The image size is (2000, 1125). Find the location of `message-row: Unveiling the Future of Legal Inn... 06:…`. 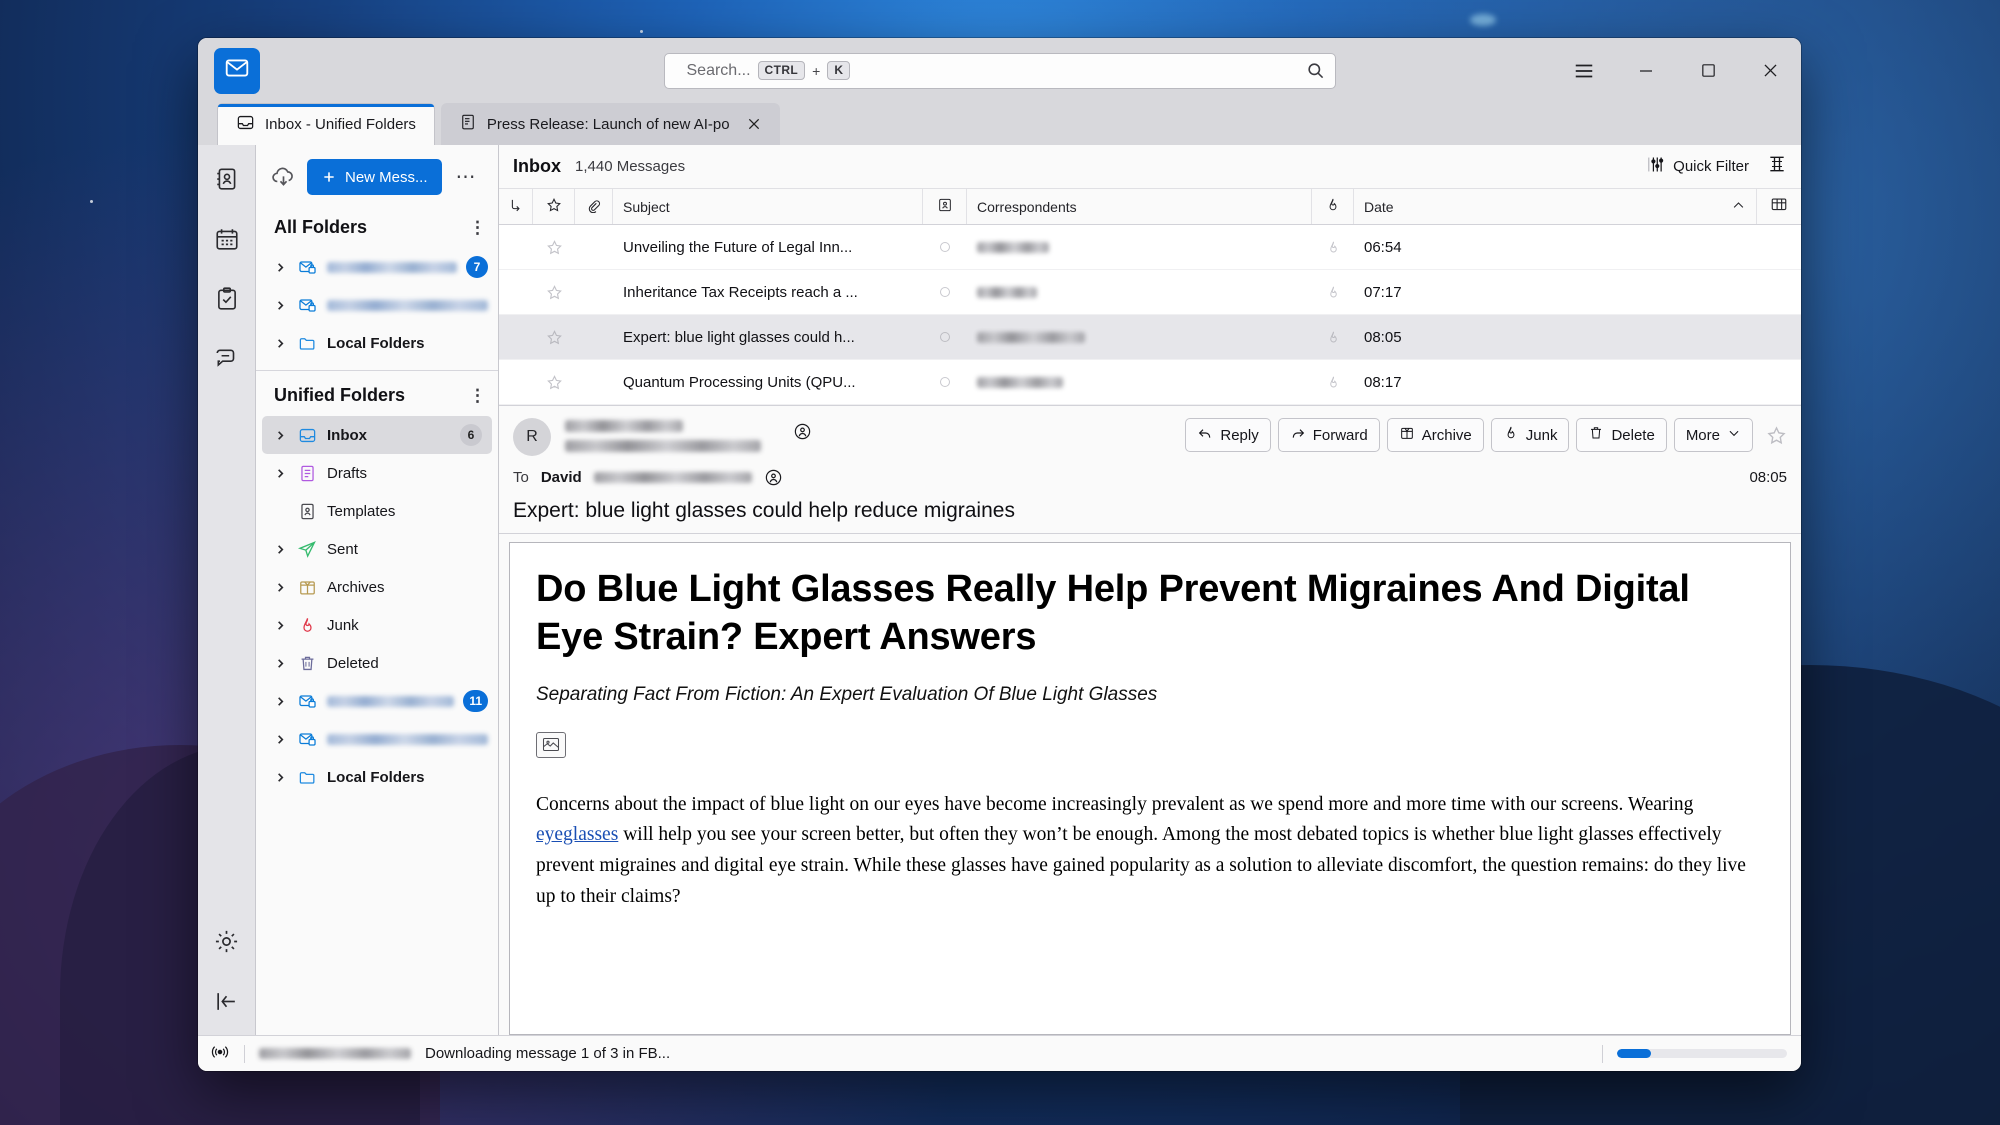

message-row: Unveiling the Future of Legal Inn... 06:… is located at coordinates (1150, 247).